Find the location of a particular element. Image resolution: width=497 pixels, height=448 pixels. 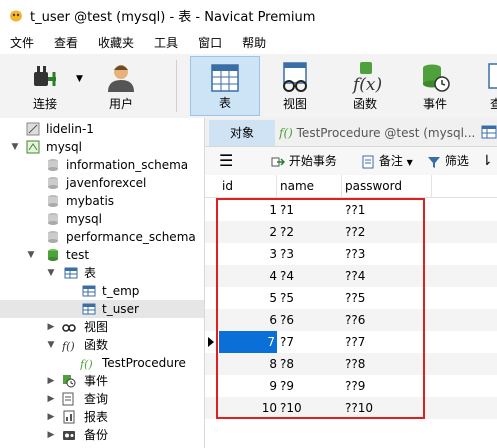

cell-name: ?4 is located at coordinates (311, 276).